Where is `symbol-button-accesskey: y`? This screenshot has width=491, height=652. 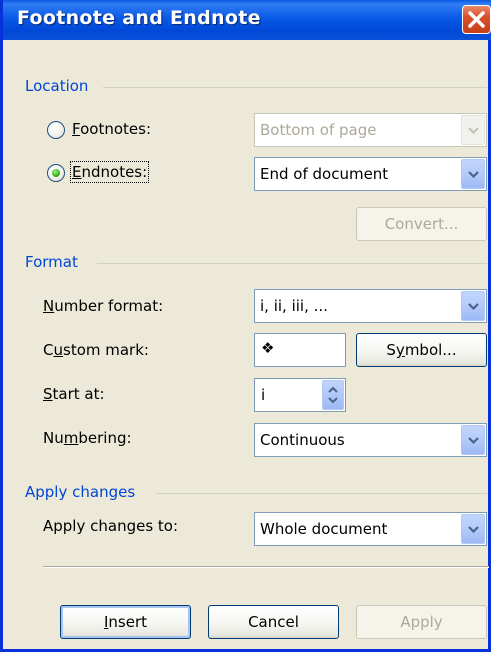
symbol-button-accesskey: y is located at coordinates (400, 350).